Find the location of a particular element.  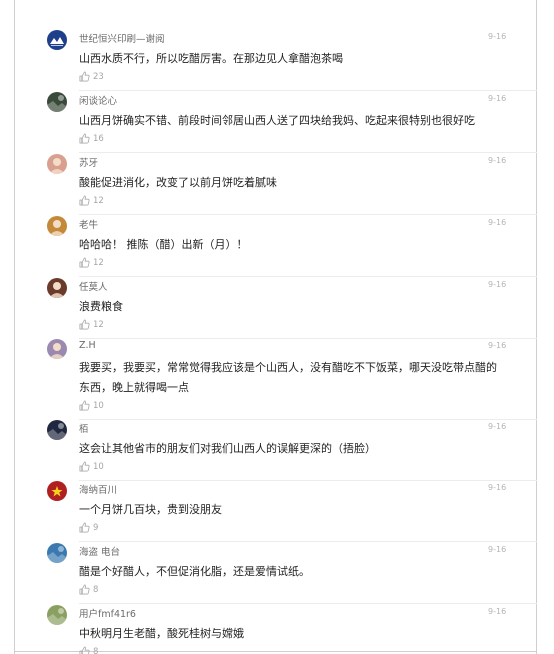

panel-left-border is located at coordinates (14, 327).